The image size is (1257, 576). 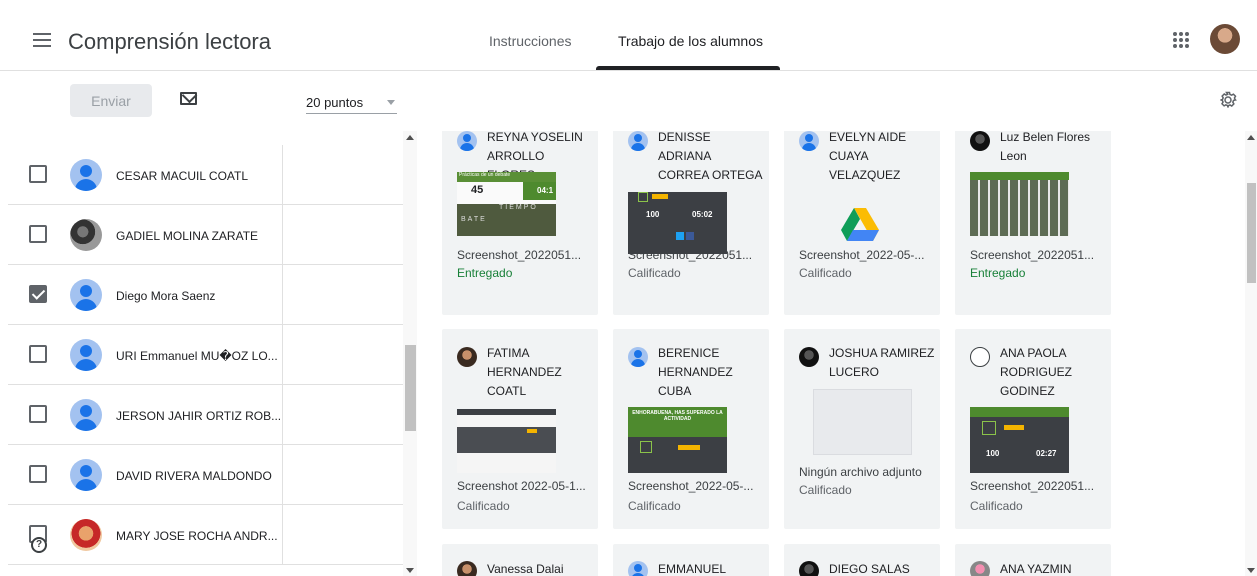 What do you see at coordinates (187, 236) in the screenshot?
I see `student-name: GADIEL MOLINA ZARATE` at bounding box center [187, 236].